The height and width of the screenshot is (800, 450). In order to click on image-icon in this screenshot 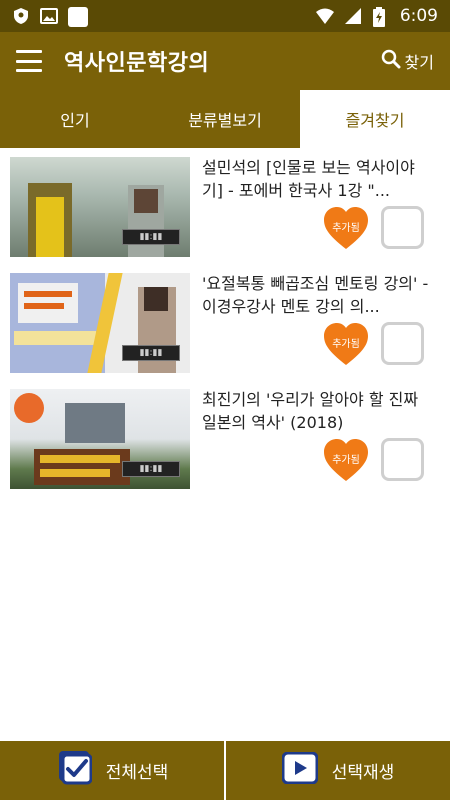, I will do `click(49, 16)`.